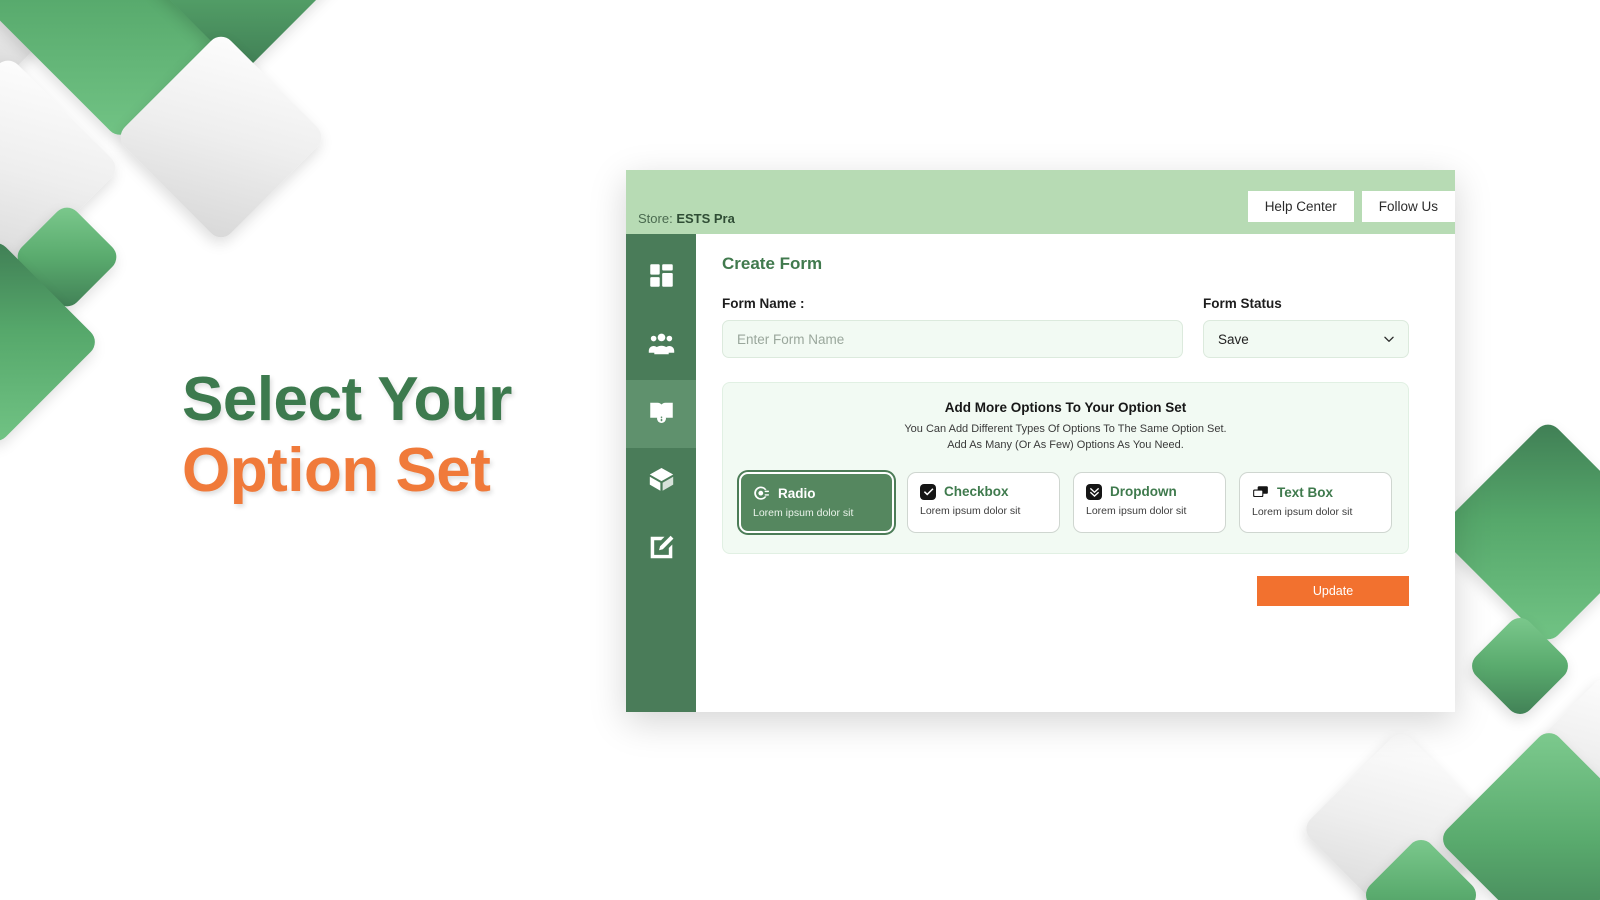 This screenshot has height=900, width=1600. What do you see at coordinates (347, 399) in the screenshot?
I see `hero-line-1: Select Your` at bounding box center [347, 399].